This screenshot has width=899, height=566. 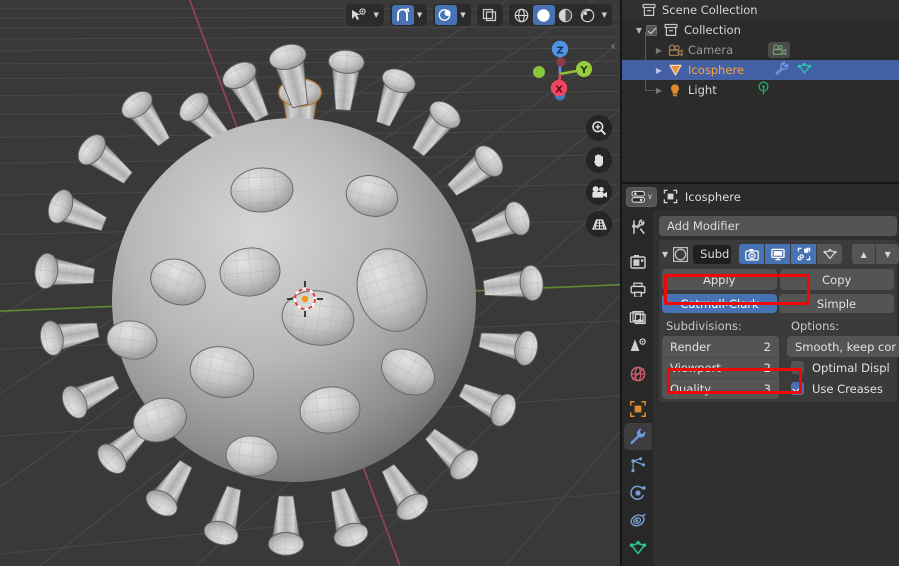 What do you see at coordinates (719, 279) in the screenshot?
I see `apply-button: Apply` at bounding box center [719, 279].